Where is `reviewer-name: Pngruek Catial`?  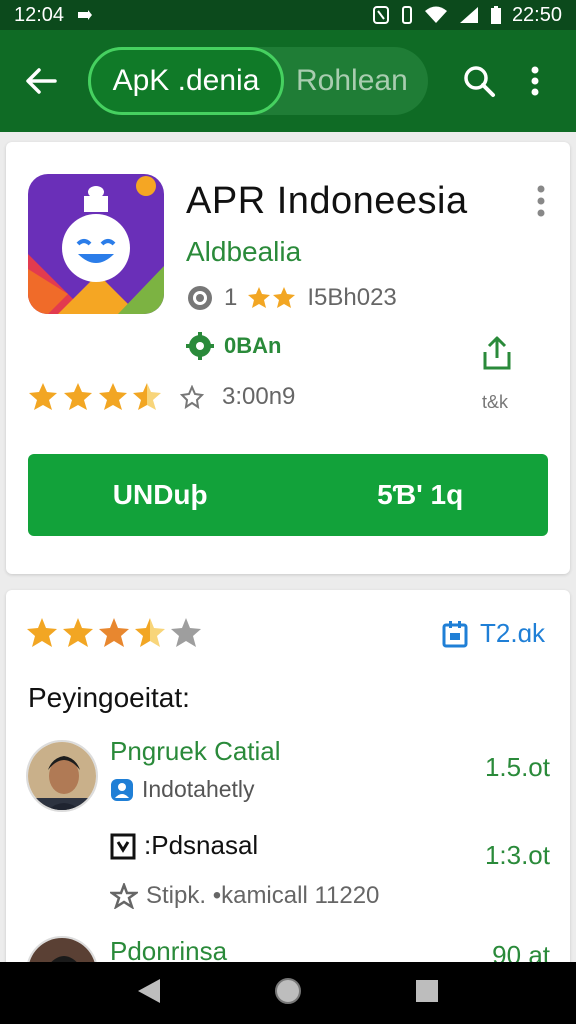 reviewer-name: Pngruek Catial is located at coordinates (195, 751).